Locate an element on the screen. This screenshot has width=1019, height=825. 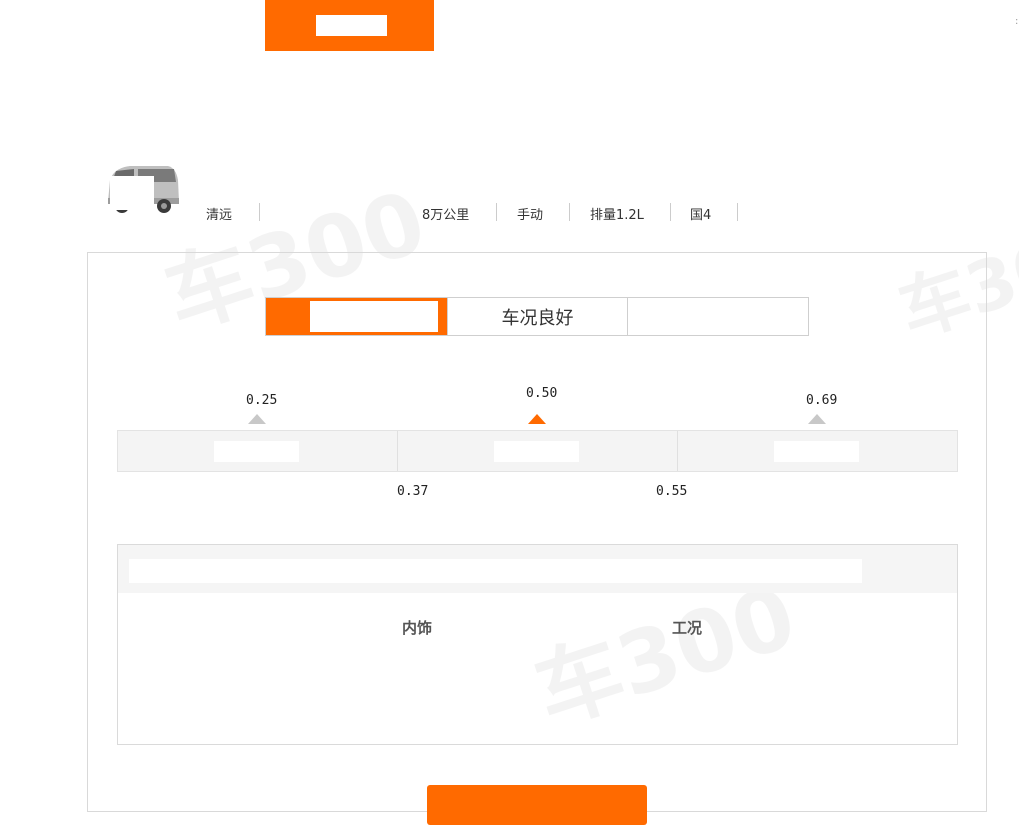
price-segment-high is located at coordinates (817, 451).